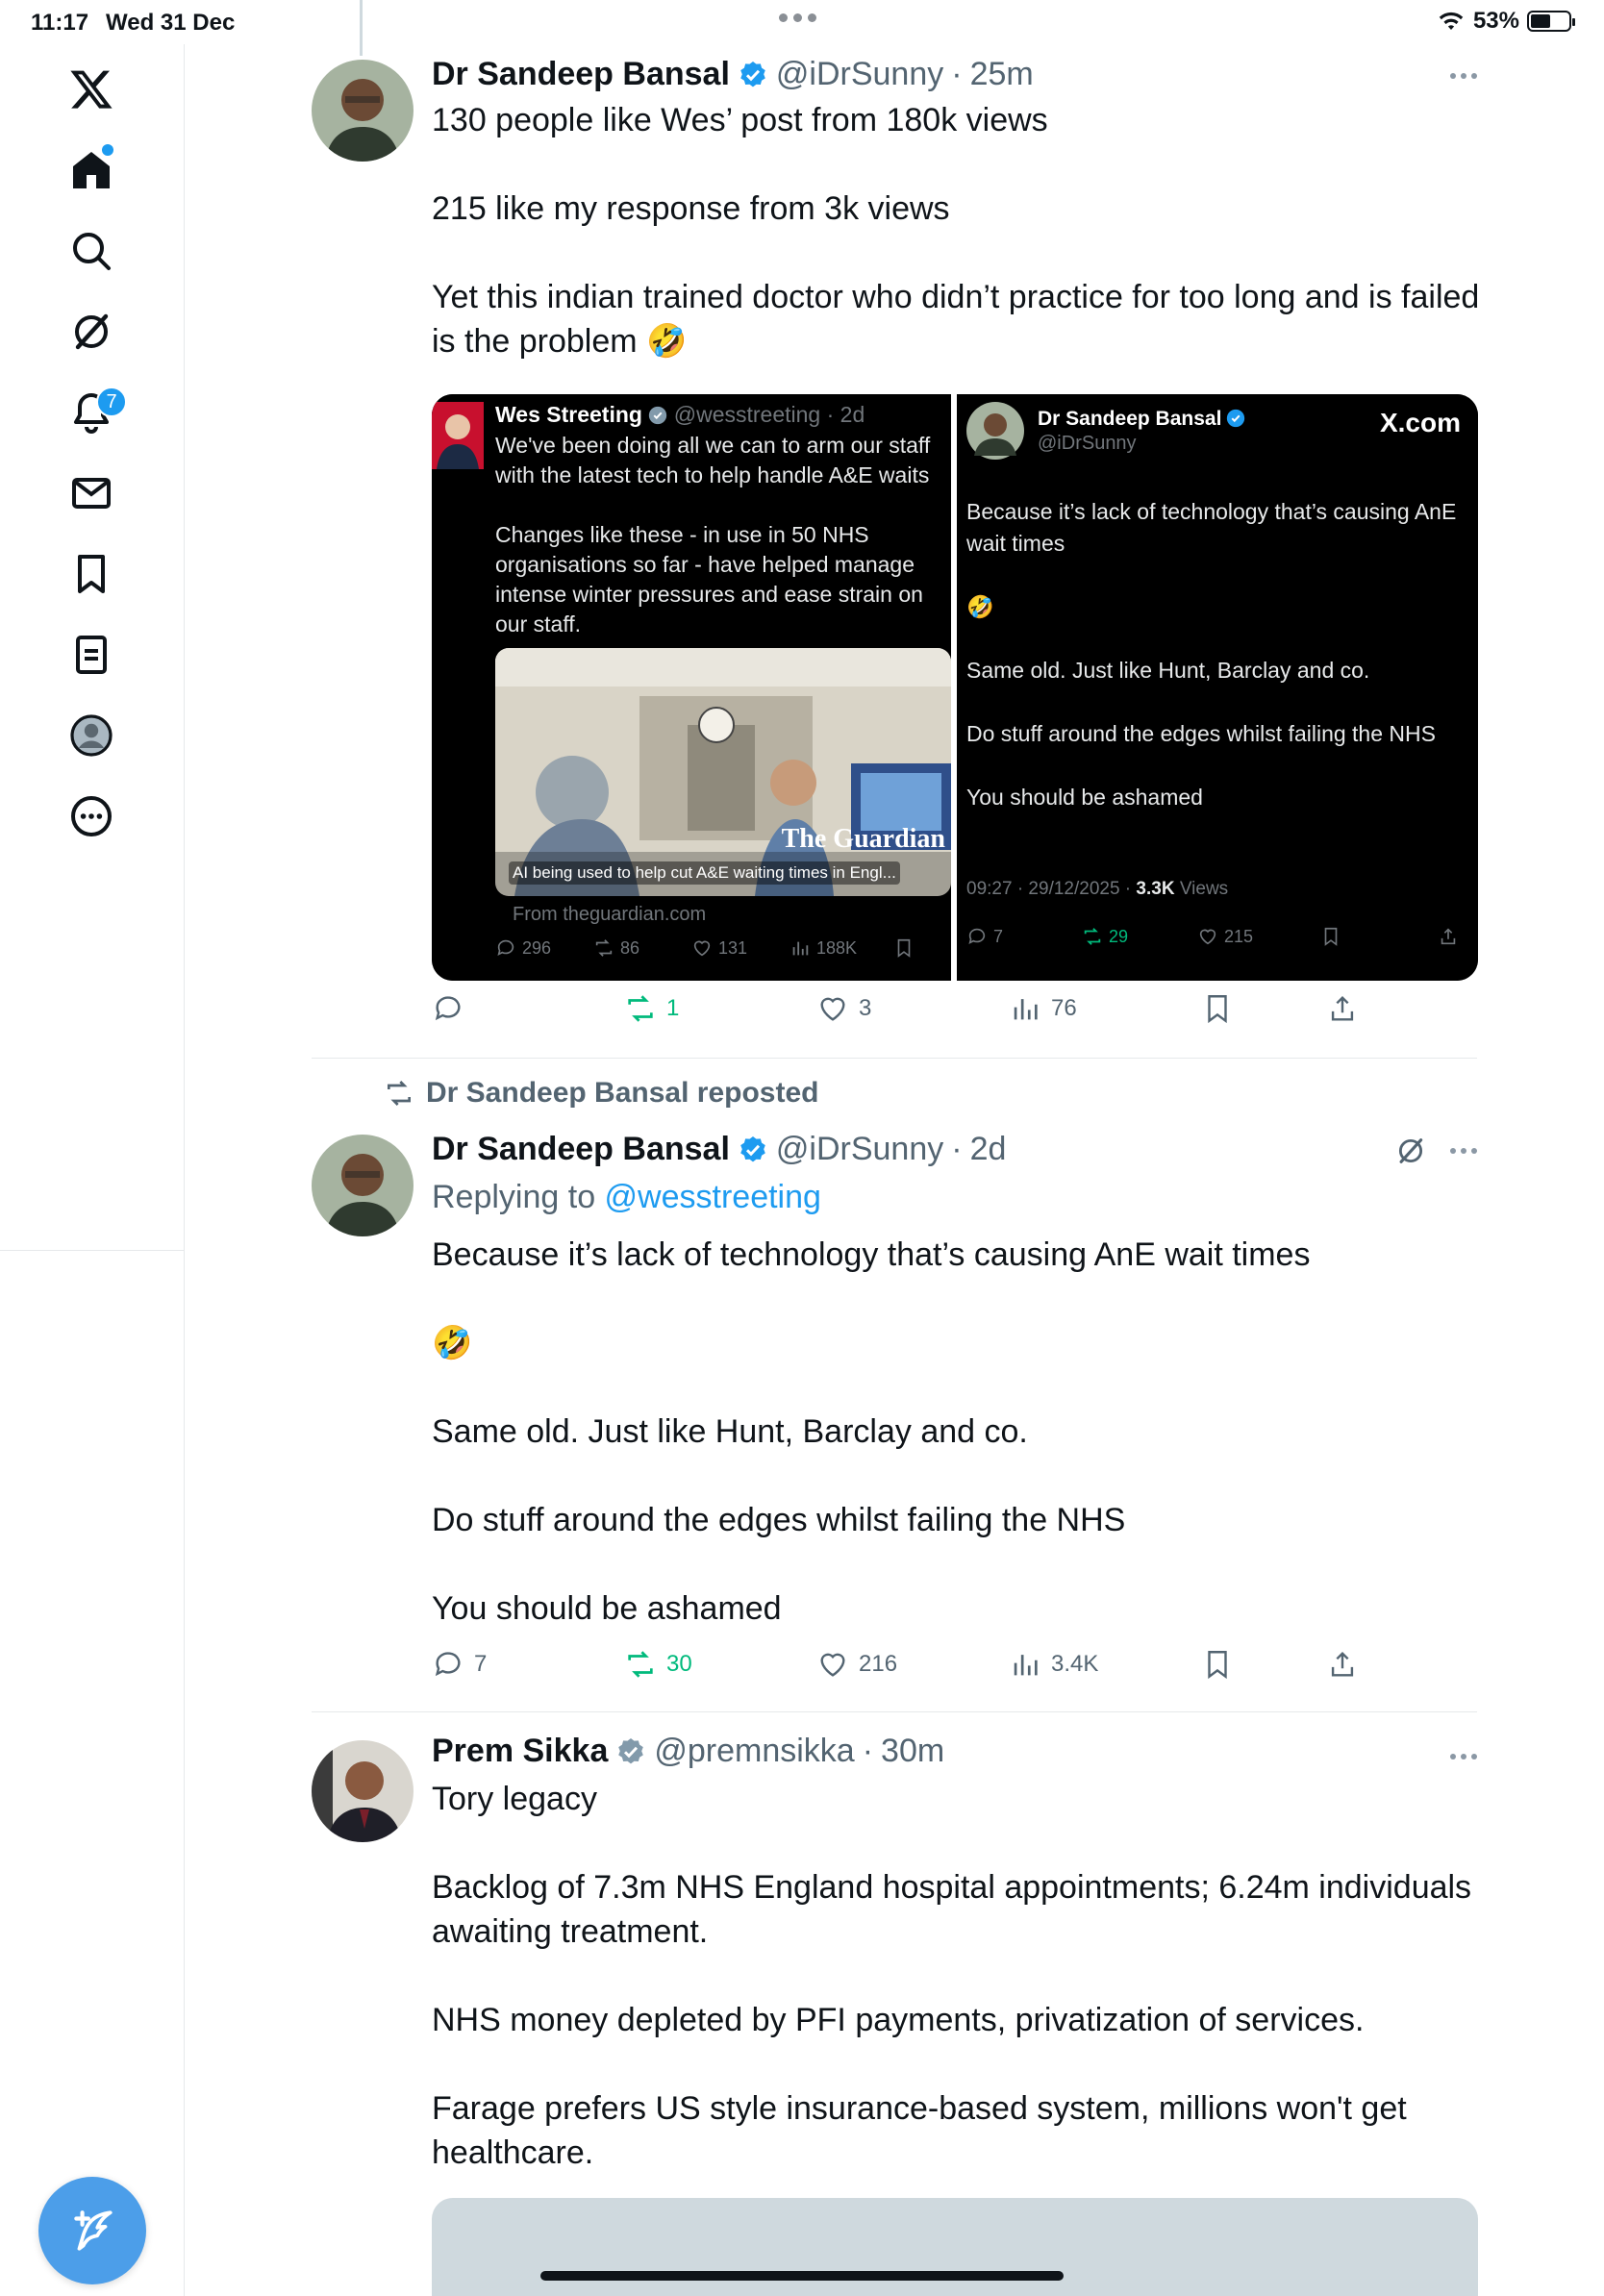 Image resolution: width=1604 pixels, height=2296 pixels. Describe the element at coordinates (630, 947) in the screenshot. I see `wes-reposts-count: 86` at that location.